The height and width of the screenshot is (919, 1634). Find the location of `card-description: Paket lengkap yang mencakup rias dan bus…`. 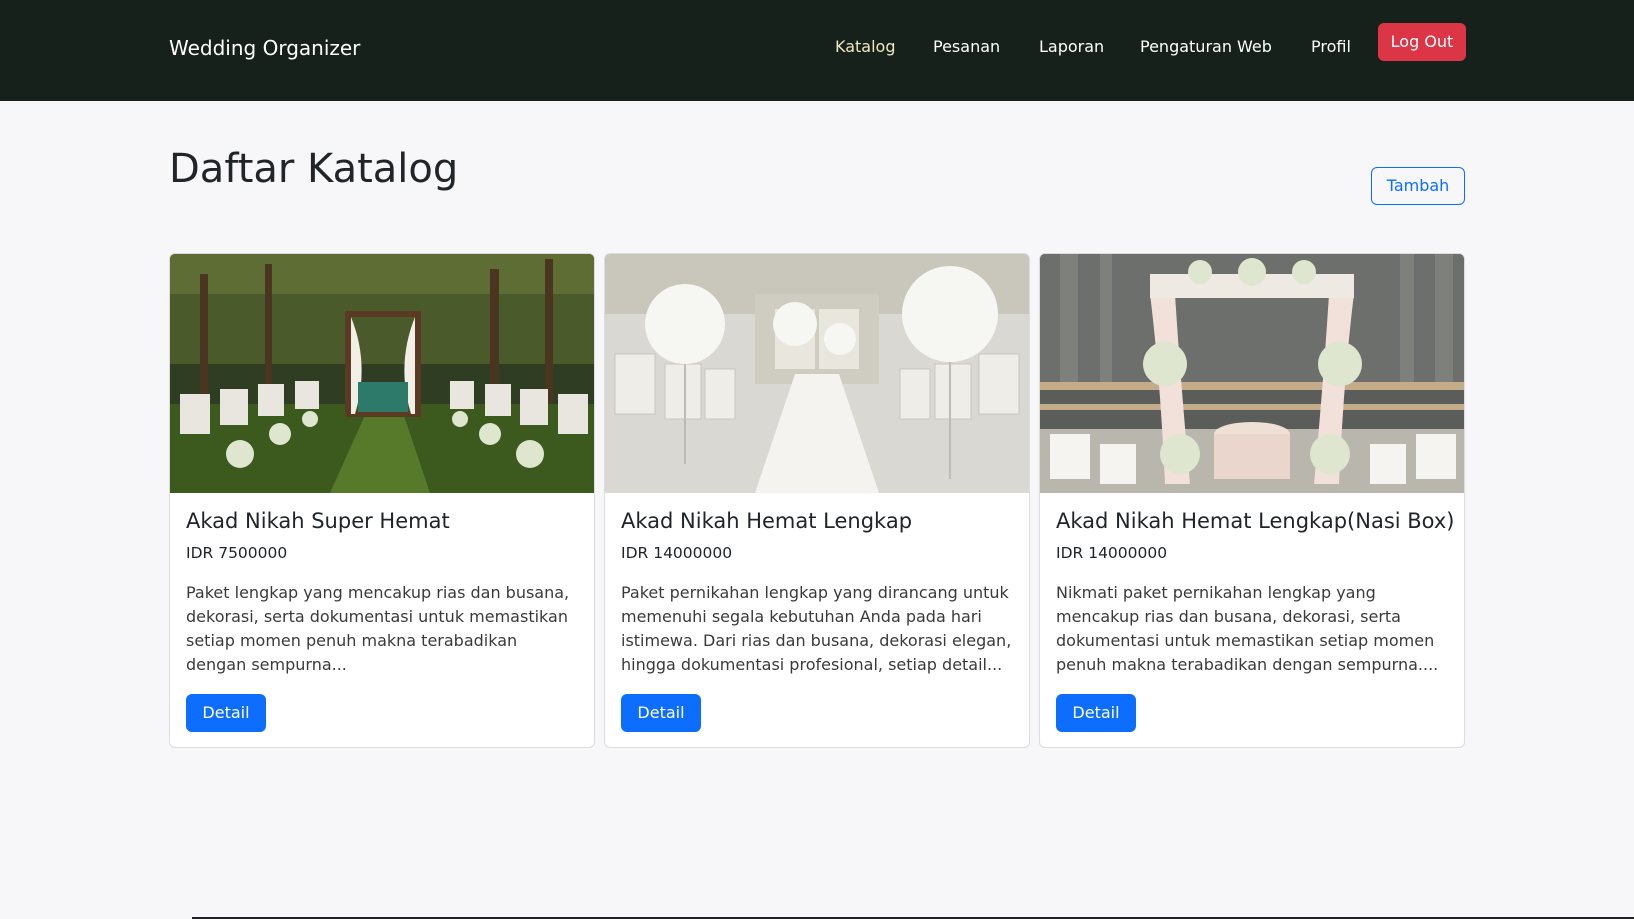

card-description: Paket lengkap yang mencakup rias dan bus… is located at coordinates (378, 628).